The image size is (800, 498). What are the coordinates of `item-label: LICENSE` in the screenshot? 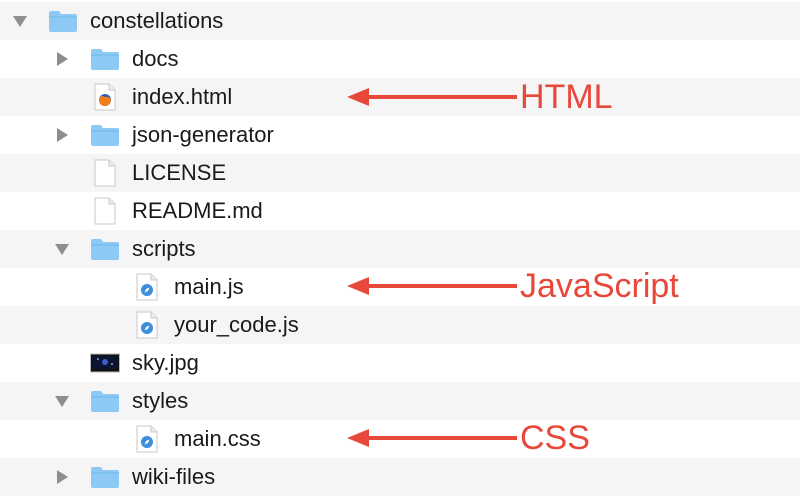 It's located at (179, 172).